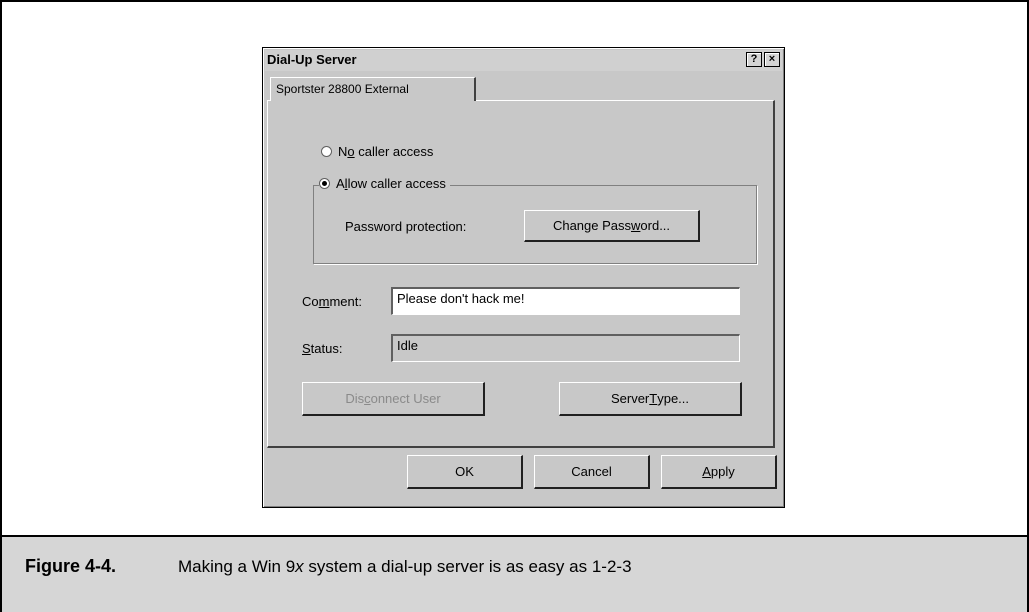 The height and width of the screenshot is (612, 1029). I want to click on cancel-button: Cancel, so click(592, 472).